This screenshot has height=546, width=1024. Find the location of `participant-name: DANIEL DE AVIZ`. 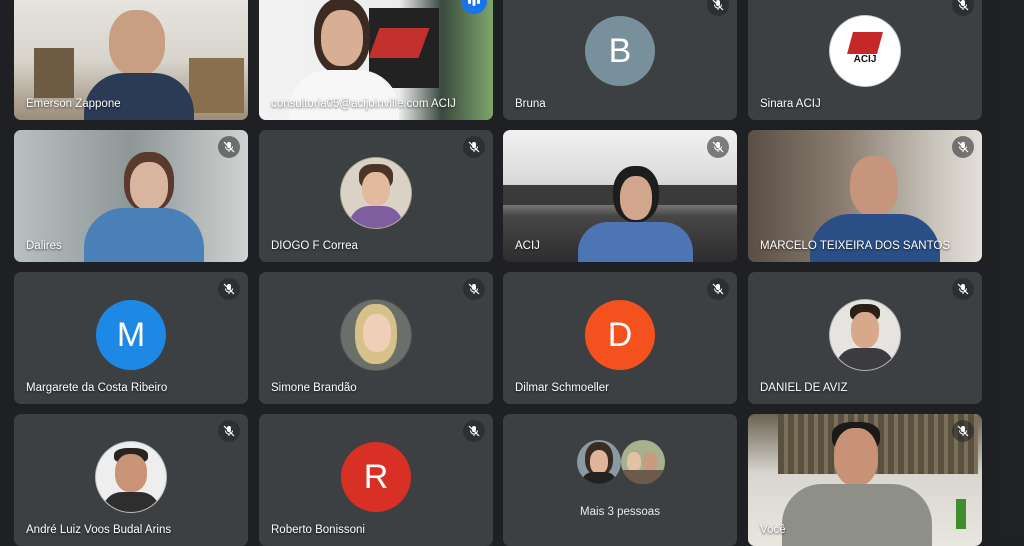

participant-name: DANIEL DE AVIZ is located at coordinates (804, 388).